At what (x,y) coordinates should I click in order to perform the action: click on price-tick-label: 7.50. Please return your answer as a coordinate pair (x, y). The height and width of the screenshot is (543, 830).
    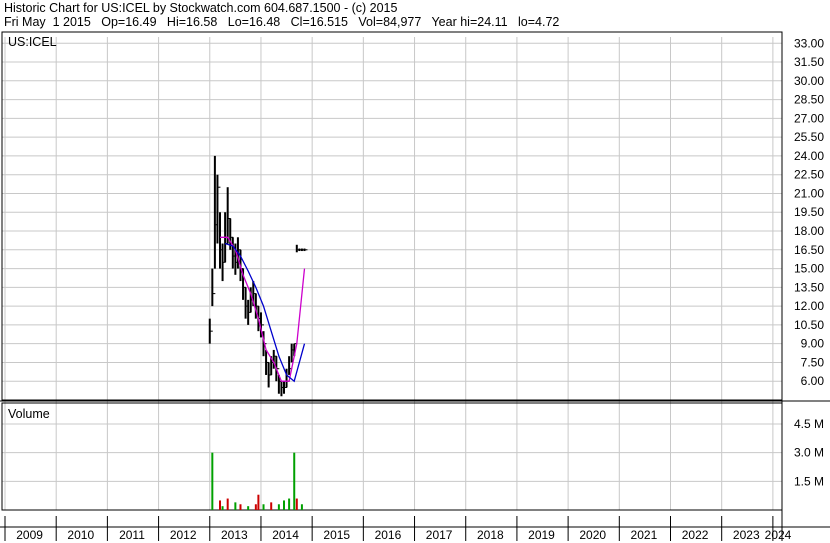
    Looking at the image, I should click on (813, 362).